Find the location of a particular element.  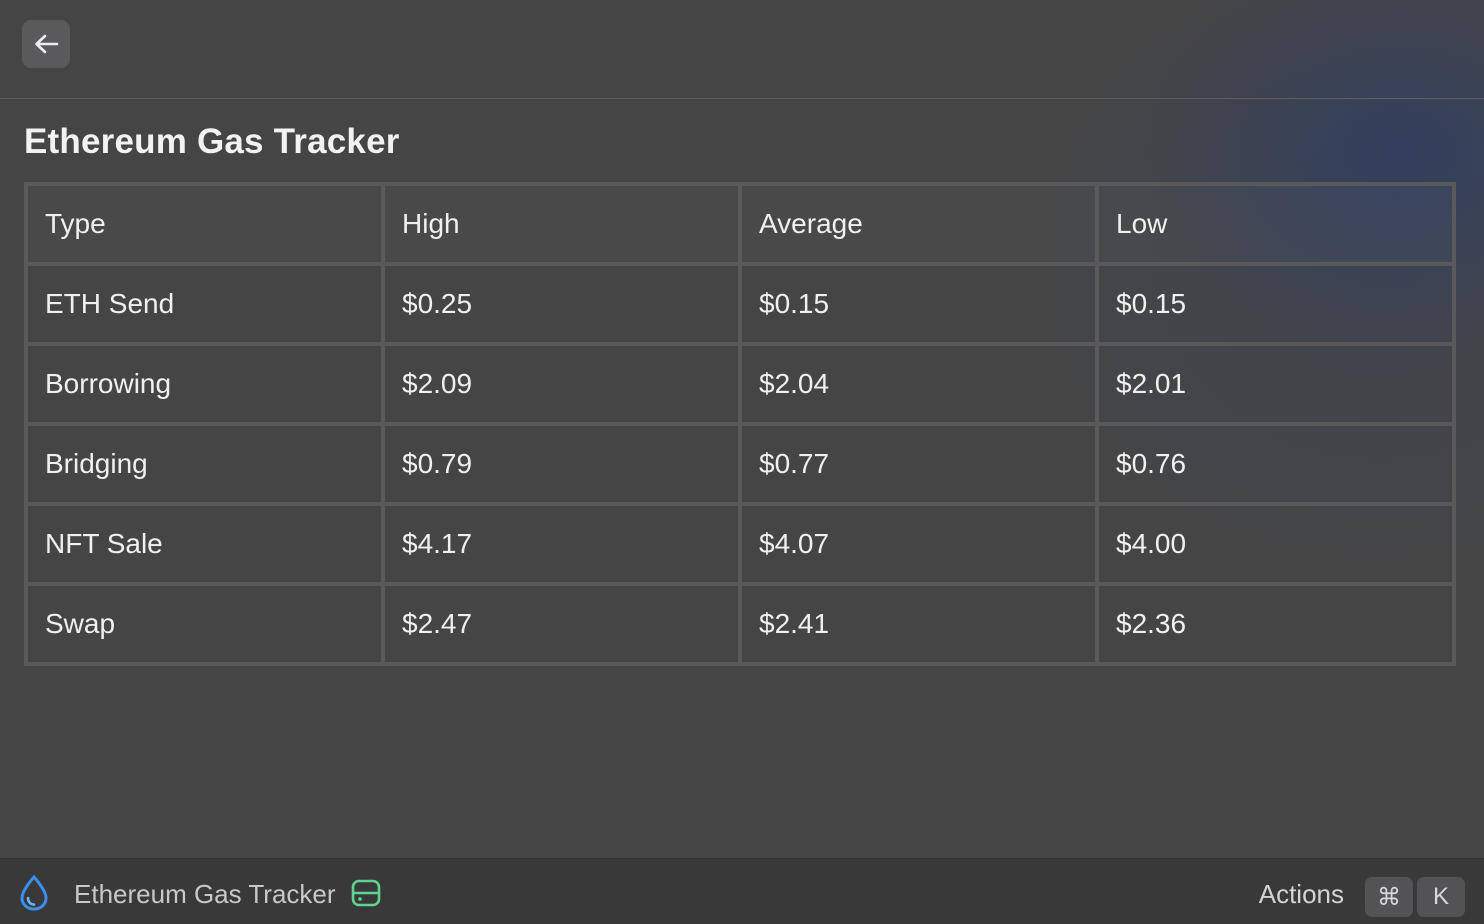

table-row: NFT Sale $4.17 $4.07 $4.00 is located at coordinates (740, 544).